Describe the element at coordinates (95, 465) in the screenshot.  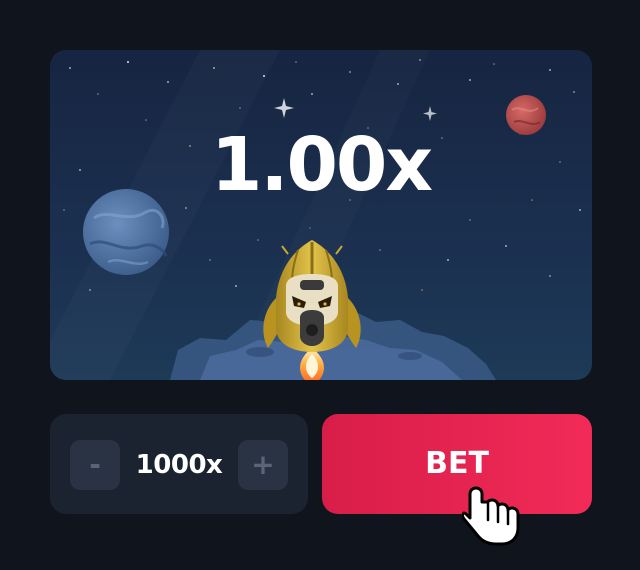
I see `decrease-amount-button: -` at that location.